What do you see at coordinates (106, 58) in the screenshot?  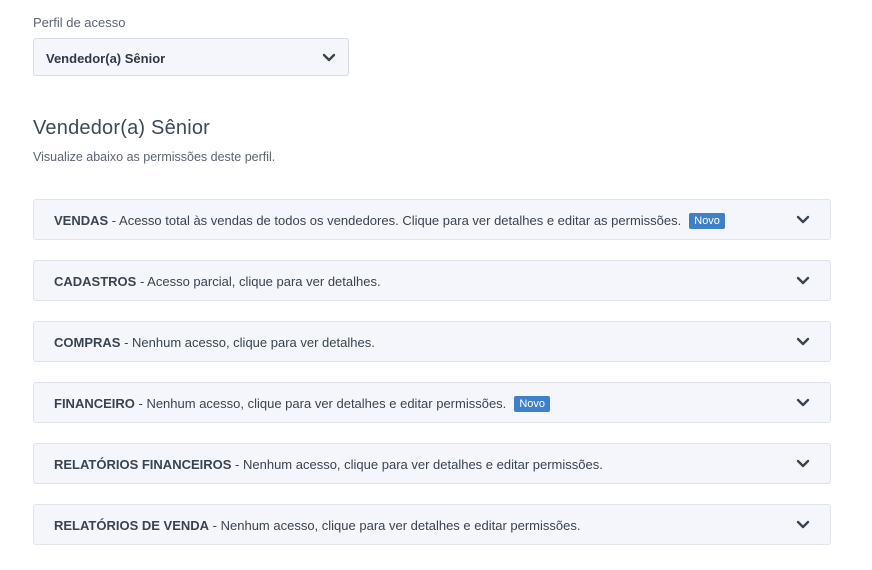 I see `profile-select-value: Vendedor(a) Sênior` at bounding box center [106, 58].